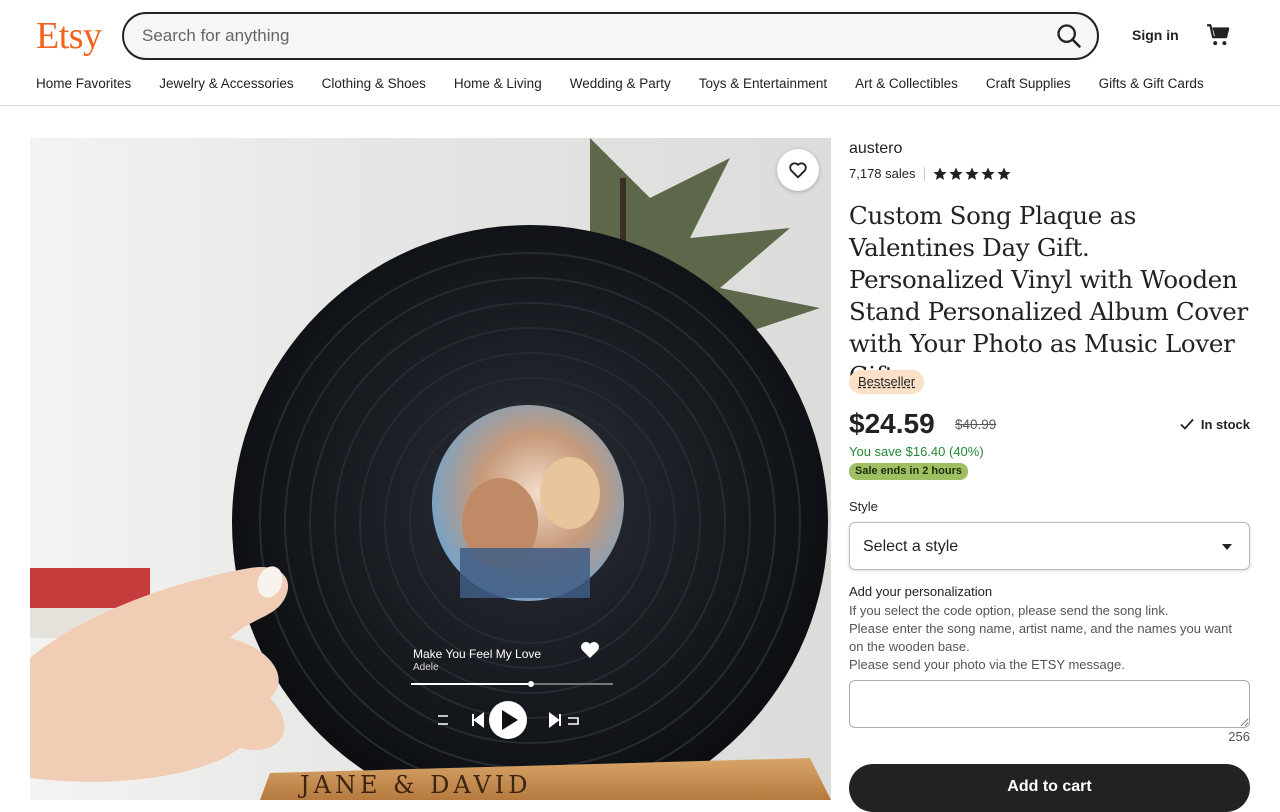 The image size is (1280, 812). What do you see at coordinates (892, 423) in the screenshot?
I see `sale-price: $24.59` at bounding box center [892, 423].